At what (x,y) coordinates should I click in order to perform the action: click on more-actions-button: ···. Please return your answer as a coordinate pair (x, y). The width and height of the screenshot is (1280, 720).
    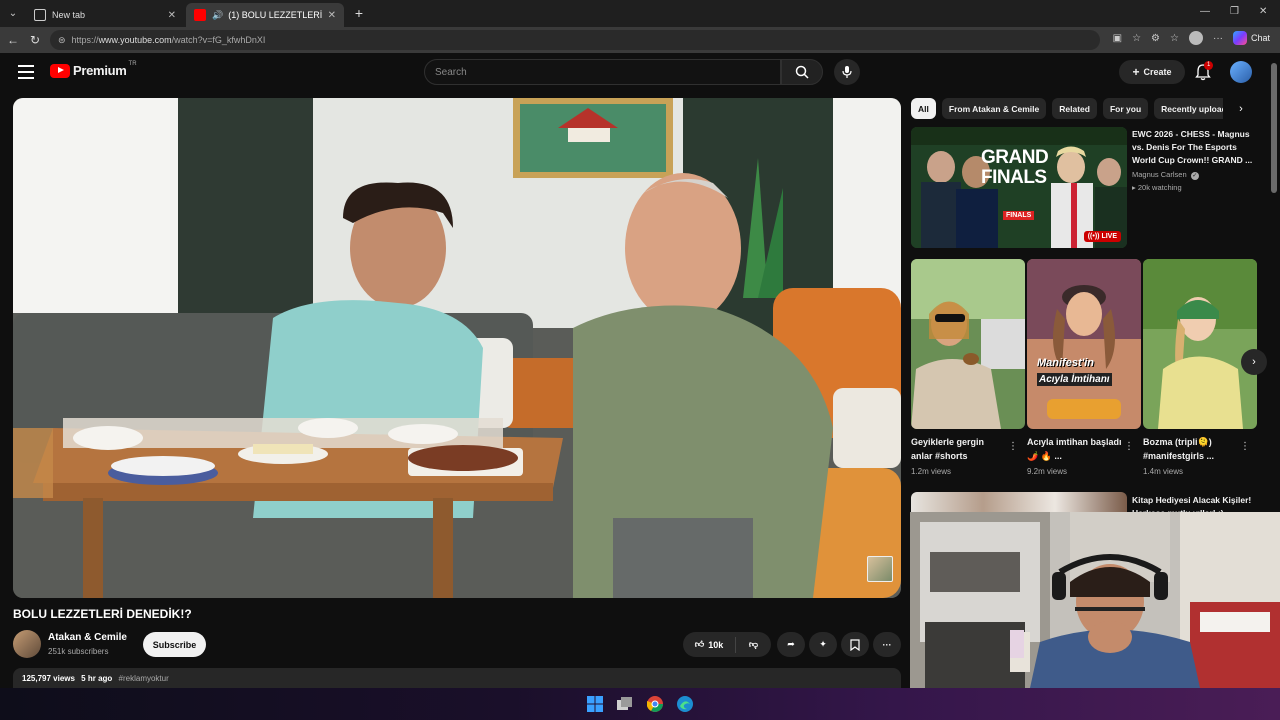
    Looking at the image, I should click on (887, 644).